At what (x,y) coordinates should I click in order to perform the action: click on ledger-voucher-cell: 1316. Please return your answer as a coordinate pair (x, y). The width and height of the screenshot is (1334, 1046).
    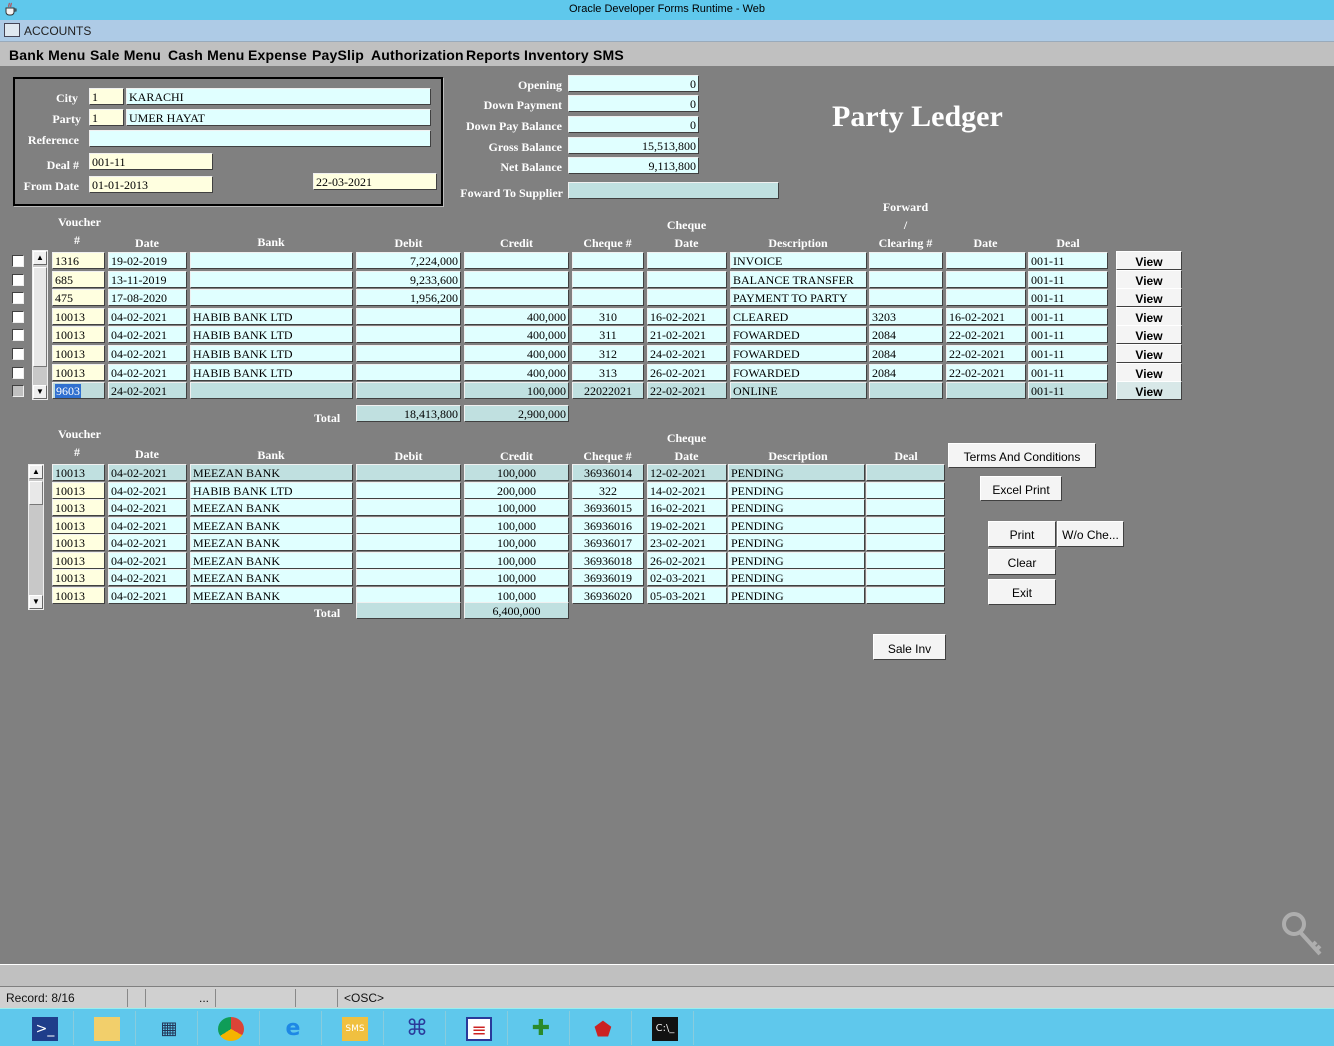
    Looking at the image, I should click on (78, 260).